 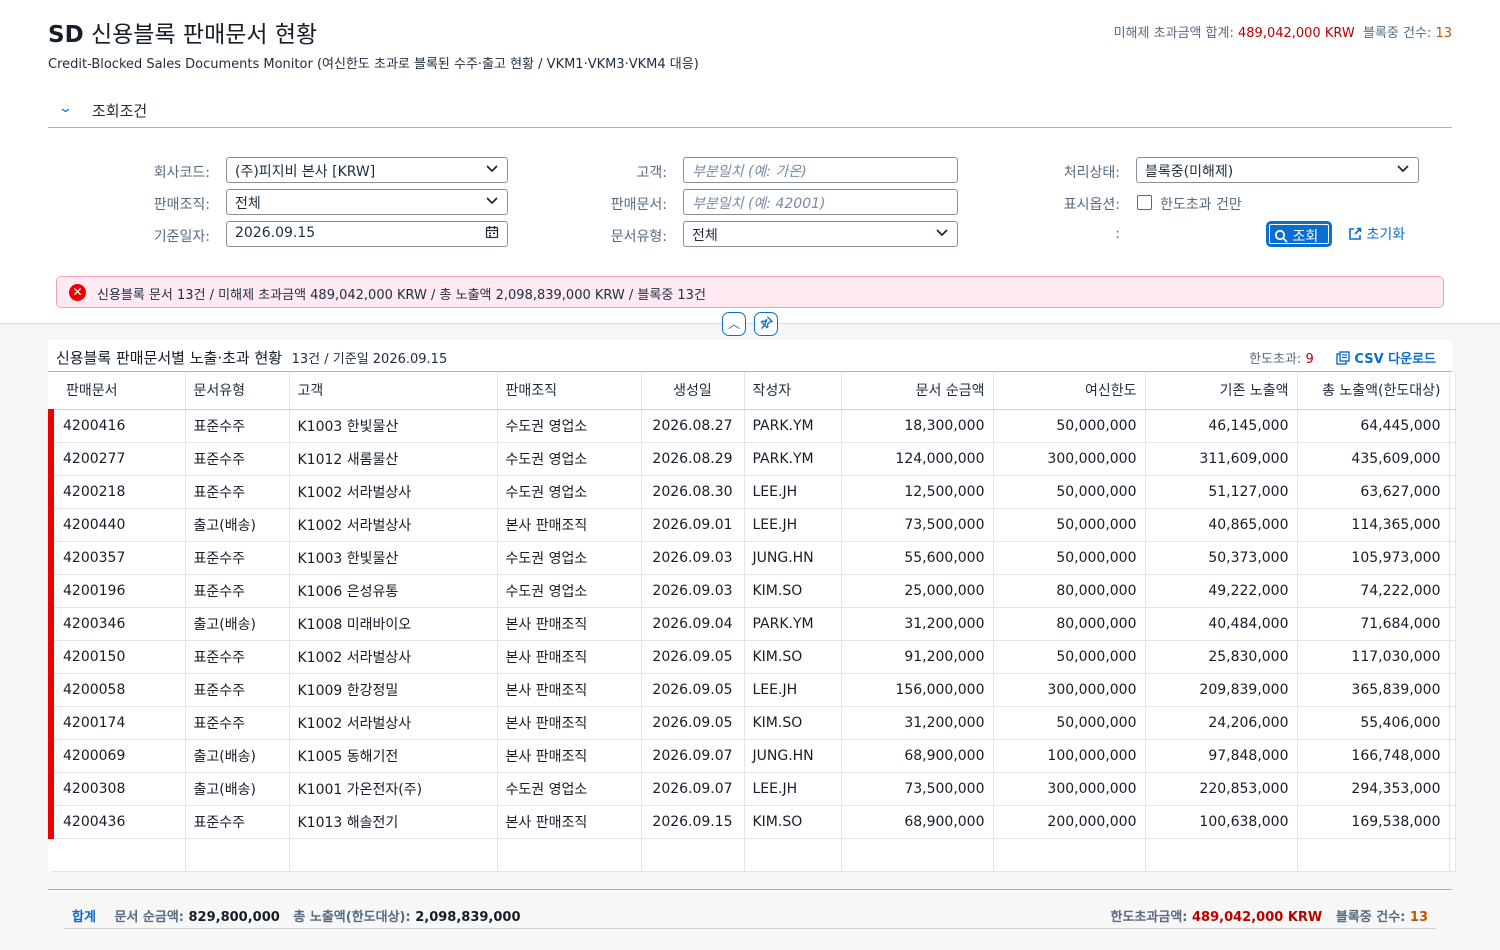 What do you see at coordinates (1373, 723) in the screenshot?
I see `cell-total: 55,406,000` at bounding box center [1373, 723].